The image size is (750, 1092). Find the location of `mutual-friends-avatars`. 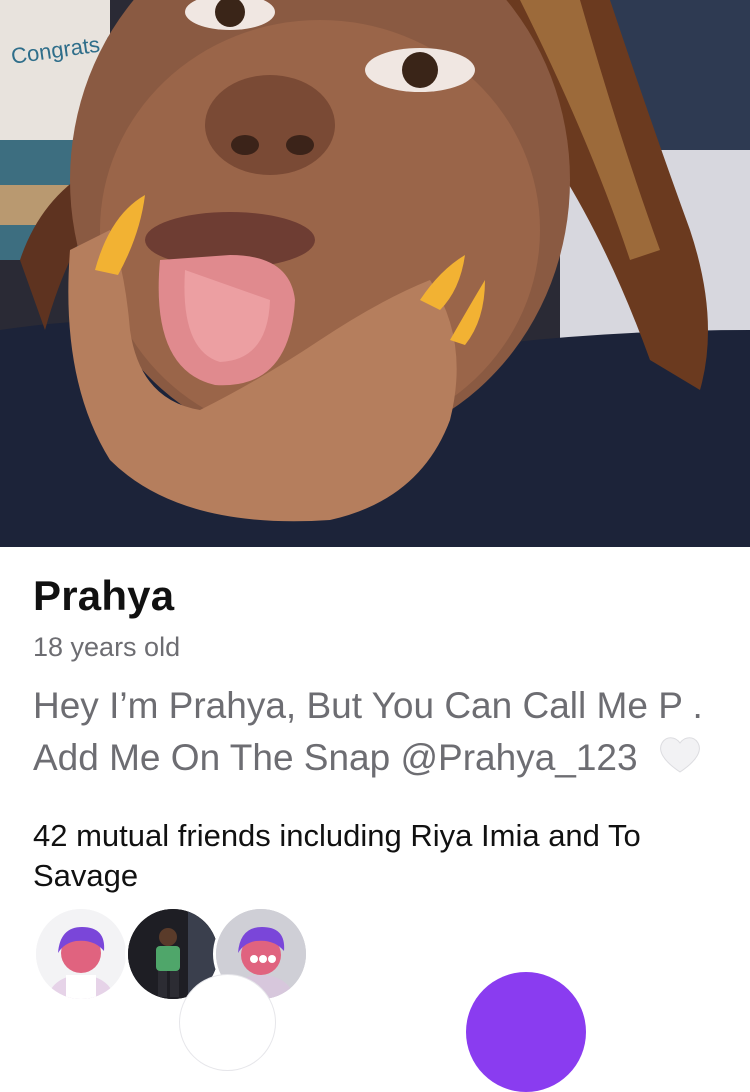

mutual-friends-avatars is located at coordinates (183, 956).